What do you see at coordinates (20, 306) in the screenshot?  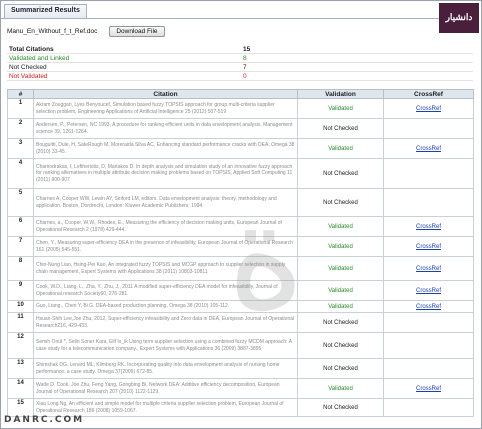 I see `citation-number: 10` at bounding box center [20, 306].